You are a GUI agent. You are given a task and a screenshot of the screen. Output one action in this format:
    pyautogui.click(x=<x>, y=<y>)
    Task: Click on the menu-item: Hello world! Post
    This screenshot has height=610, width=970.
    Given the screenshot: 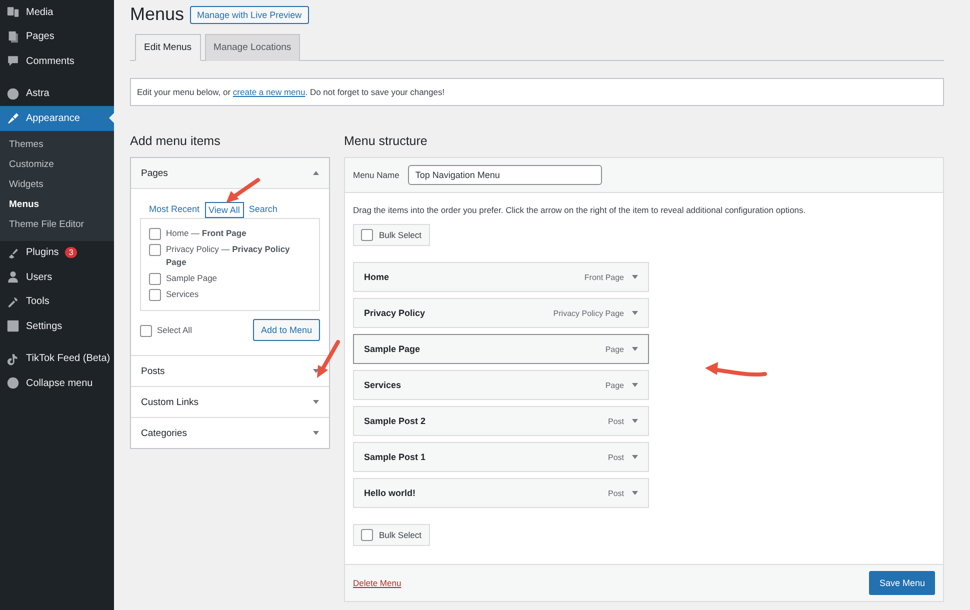 What is the action you would take?
    pyautogui.click(x=501, y=493)
    